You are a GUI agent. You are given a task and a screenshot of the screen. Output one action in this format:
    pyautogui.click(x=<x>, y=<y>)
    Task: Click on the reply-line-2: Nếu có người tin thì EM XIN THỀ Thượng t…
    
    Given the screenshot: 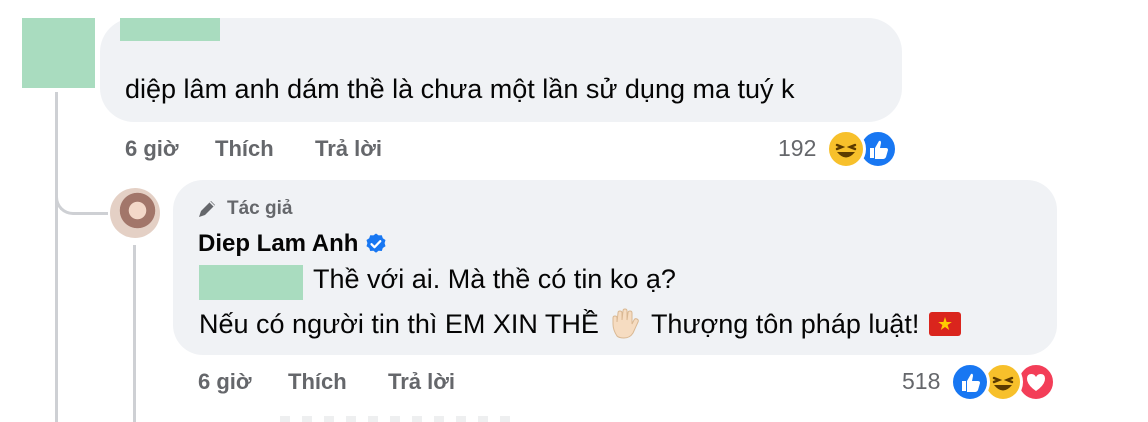 What is the action you would take?
    pyautogui.click(x=580, y=324)
    